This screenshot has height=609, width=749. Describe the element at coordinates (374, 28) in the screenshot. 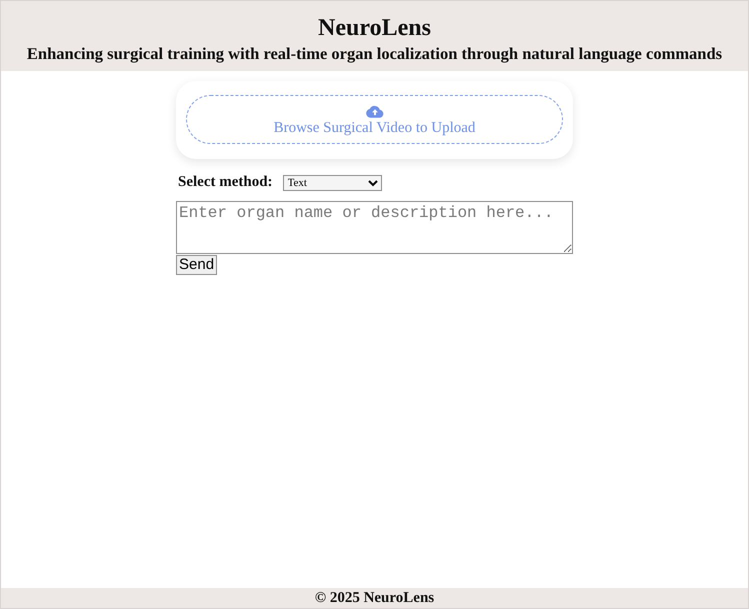

I see `app-title: NeuroLens` at that location.